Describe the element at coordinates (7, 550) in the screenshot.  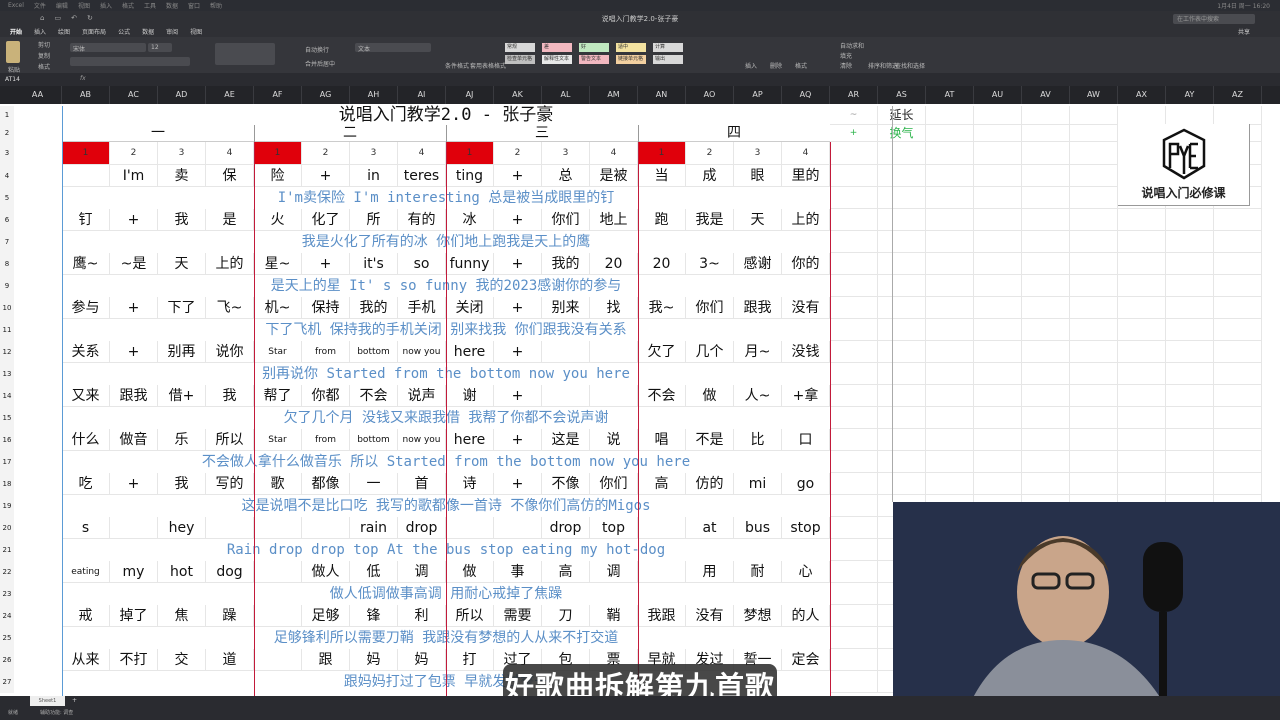
I see `row-header-21: 21` at that location.